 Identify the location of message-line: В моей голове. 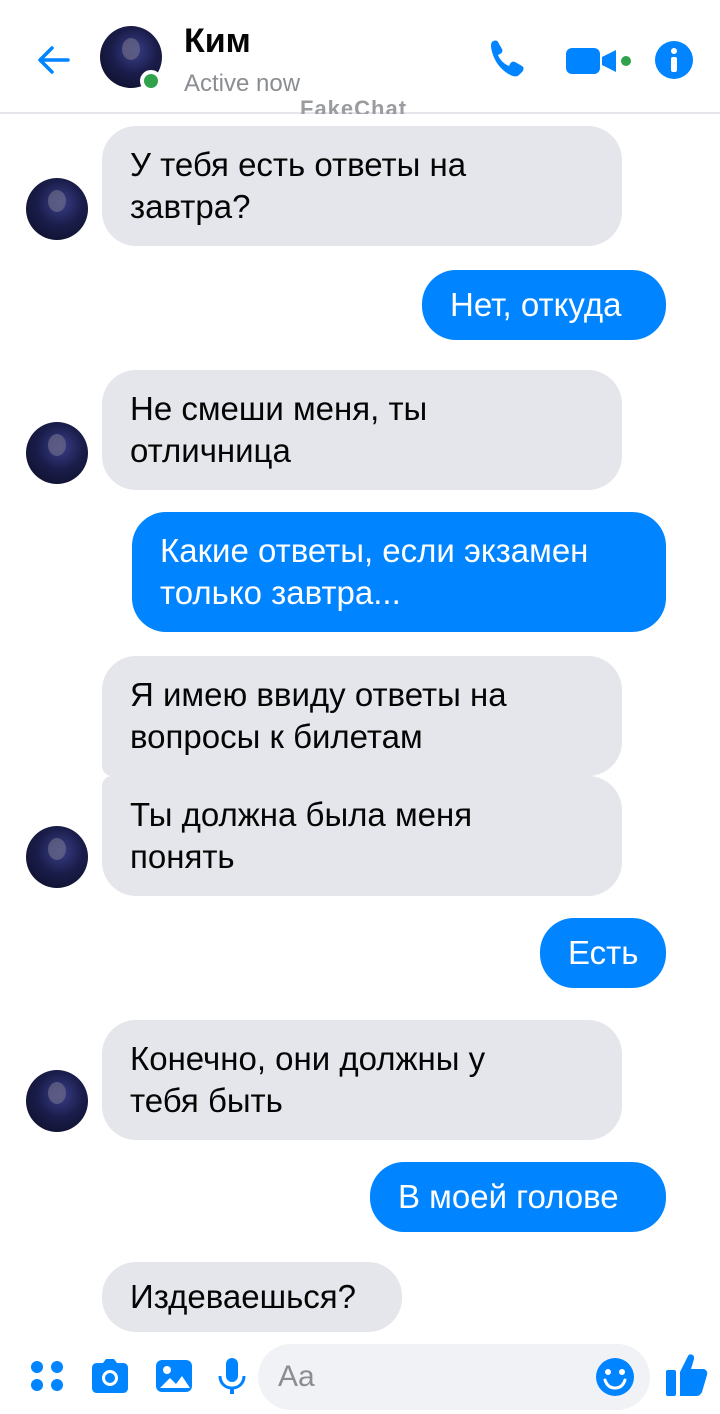
(508, 1196).